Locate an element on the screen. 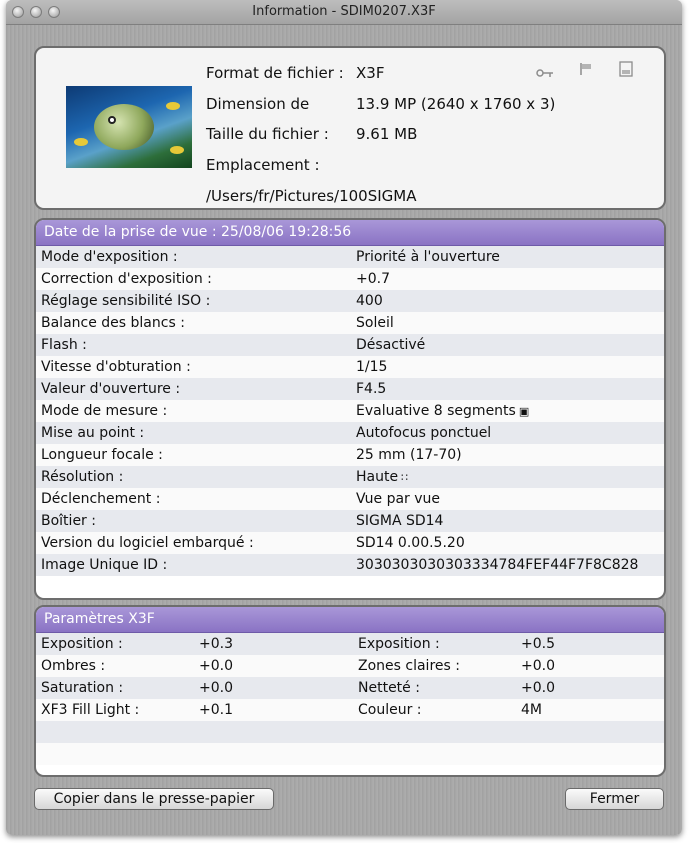 The image size is (690, 843). exif-value-text: Désactivé is located at coordinates (391, 345).